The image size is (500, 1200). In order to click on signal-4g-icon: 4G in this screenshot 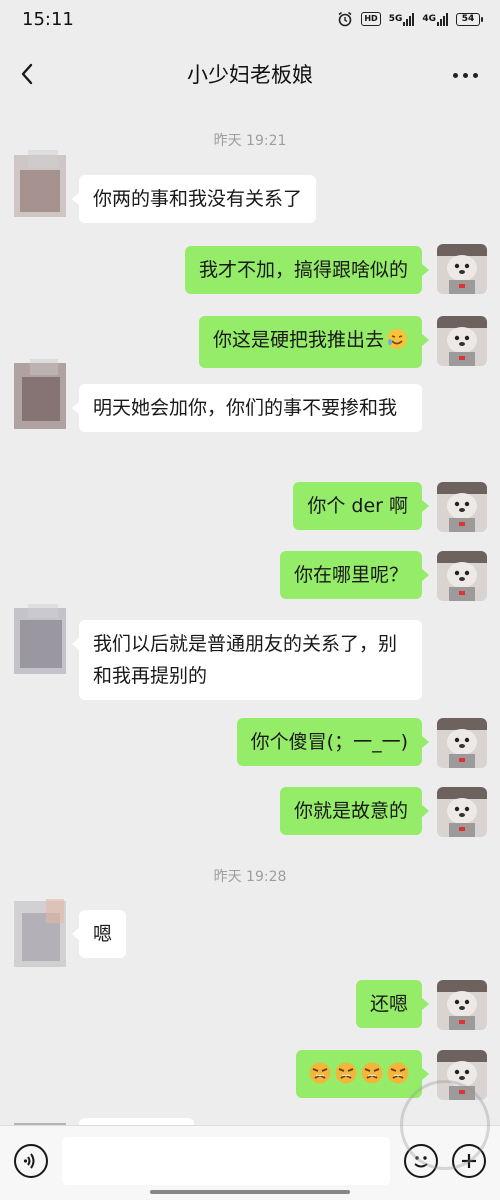, I will do `click(435, 19)`.